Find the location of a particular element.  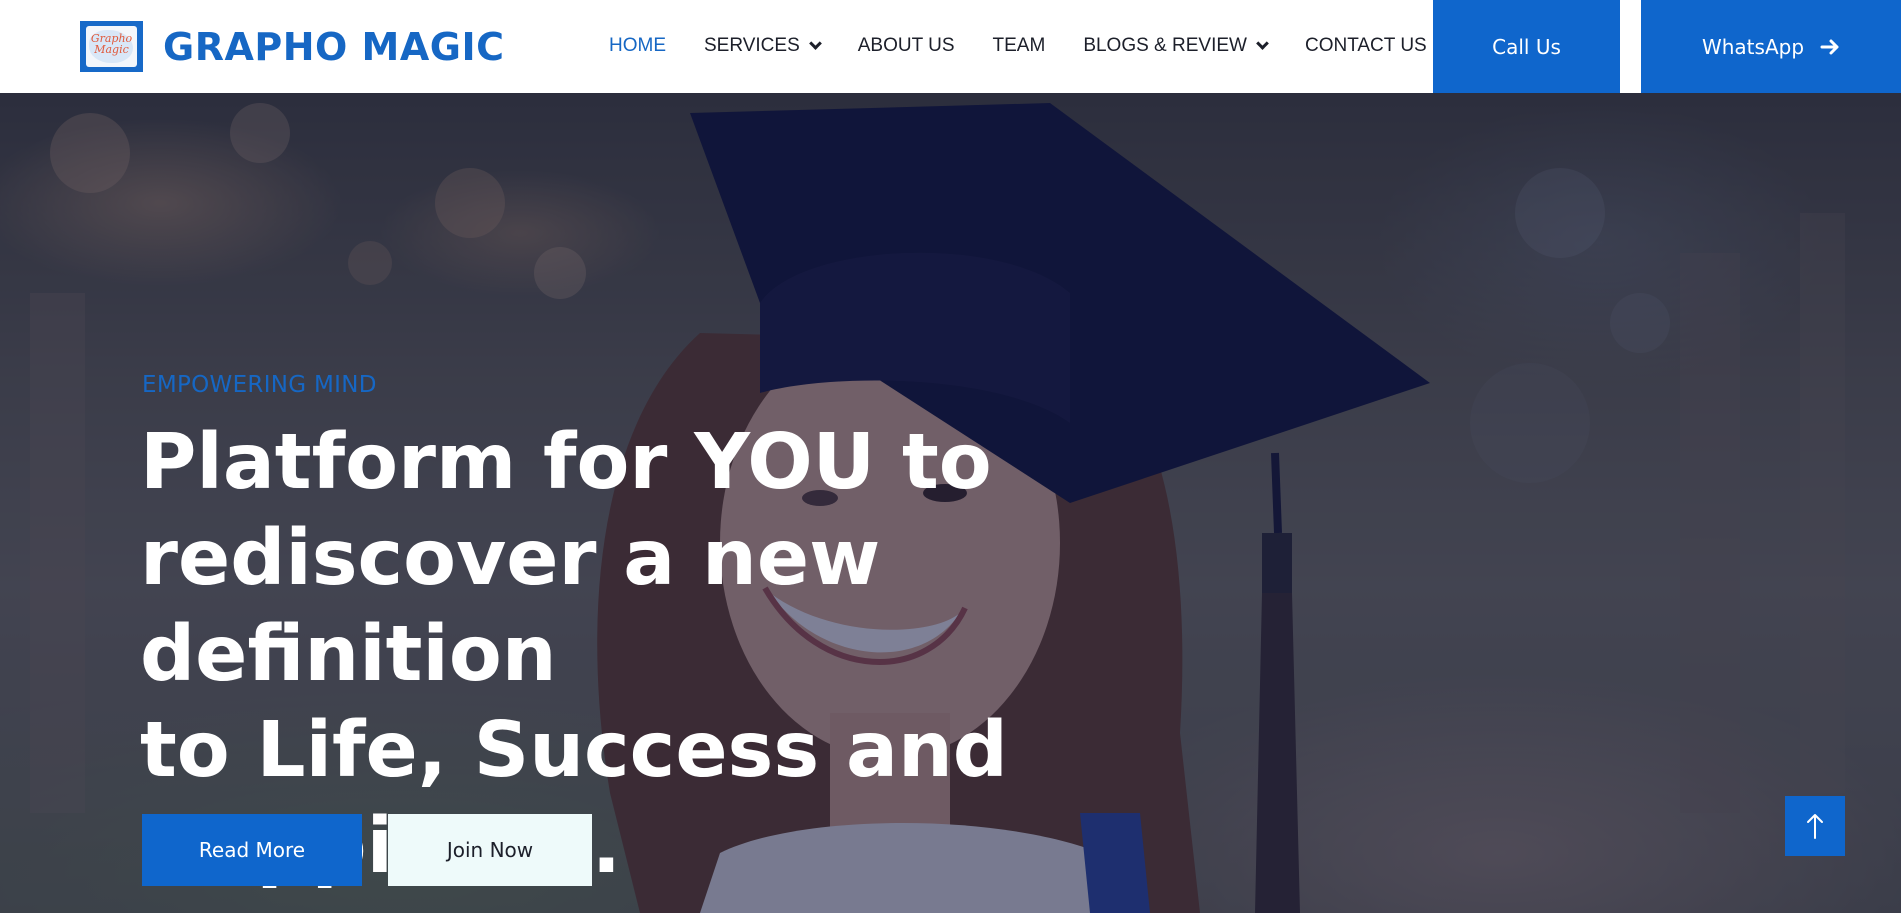

brand-name: GRAPHO MAGIC is located at coordinates (334, 46).